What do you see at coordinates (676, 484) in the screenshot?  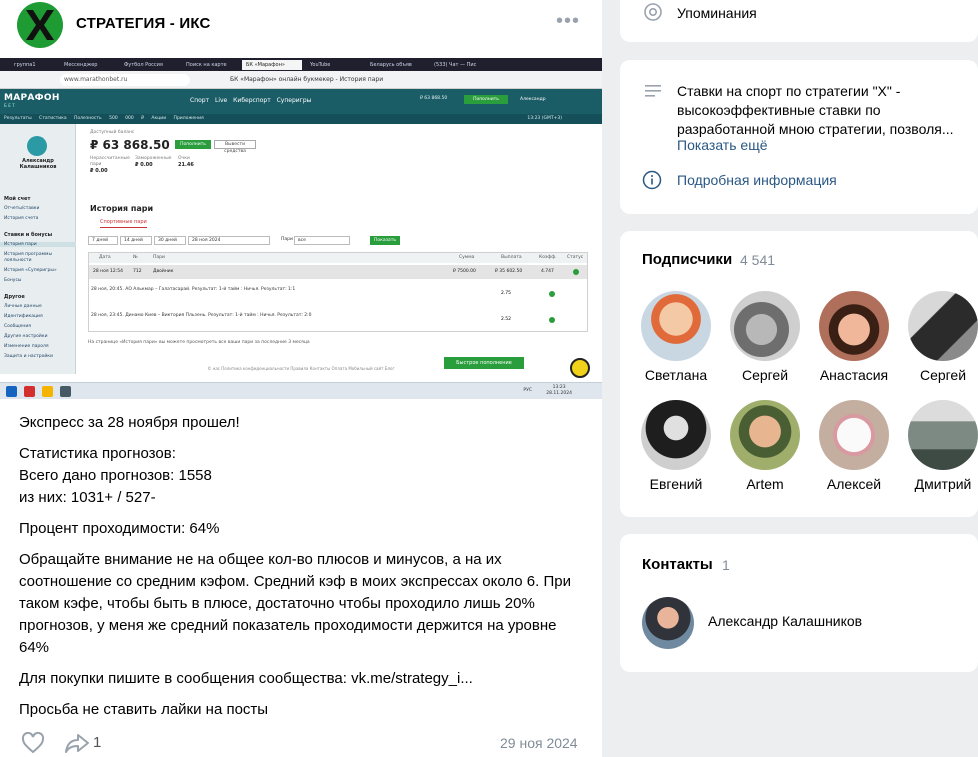 I see `subscriber-name: Евгений` at bounding box center [676, 484].